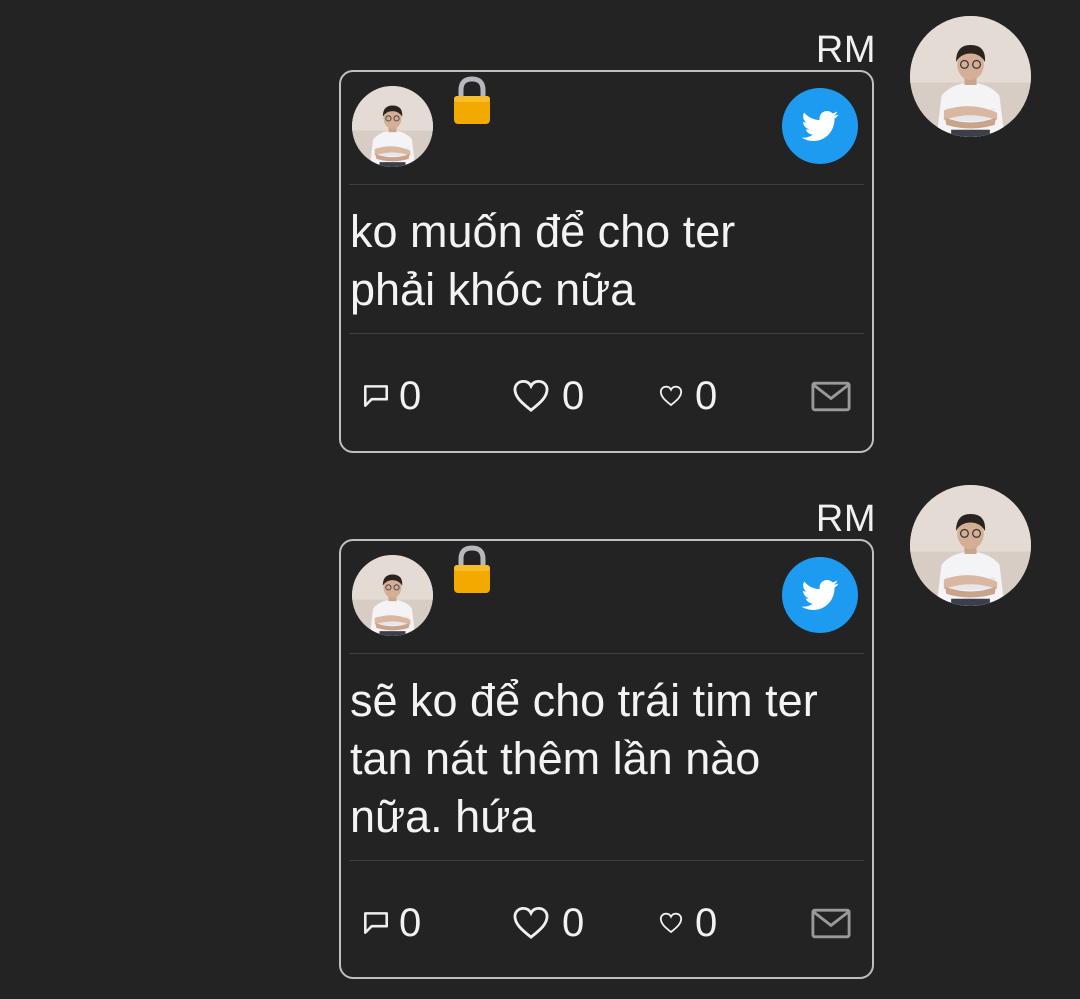  I want to click on tweet-text: ko muốn để cho ter phải khóc nữa, so click(543, 260).